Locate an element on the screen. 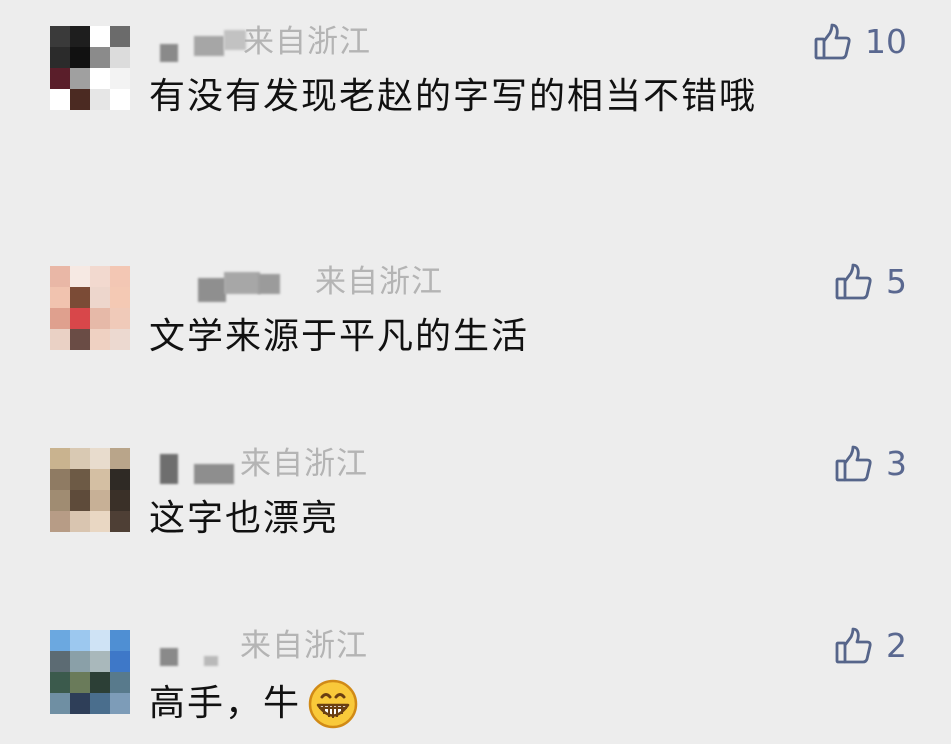 The image size is (951, 744). like-button: 5 is located at coordinates (870, 282).